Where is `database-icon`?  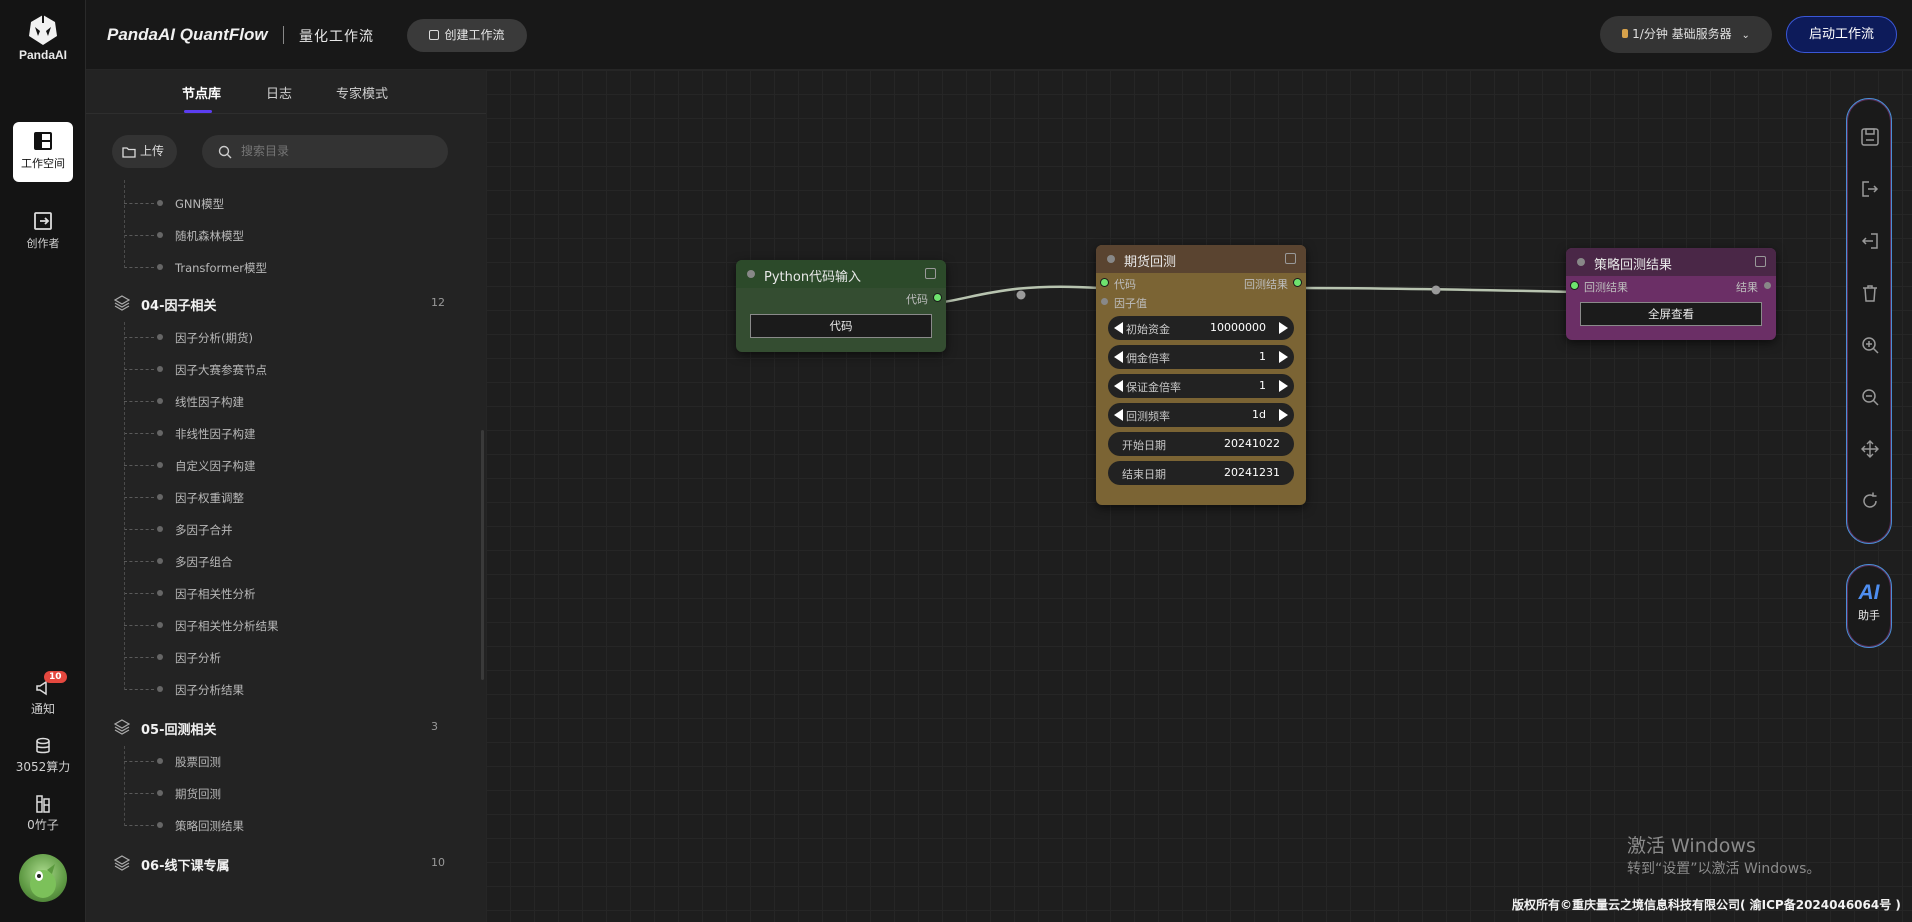
database-icon is located at coordinates (43, 745).